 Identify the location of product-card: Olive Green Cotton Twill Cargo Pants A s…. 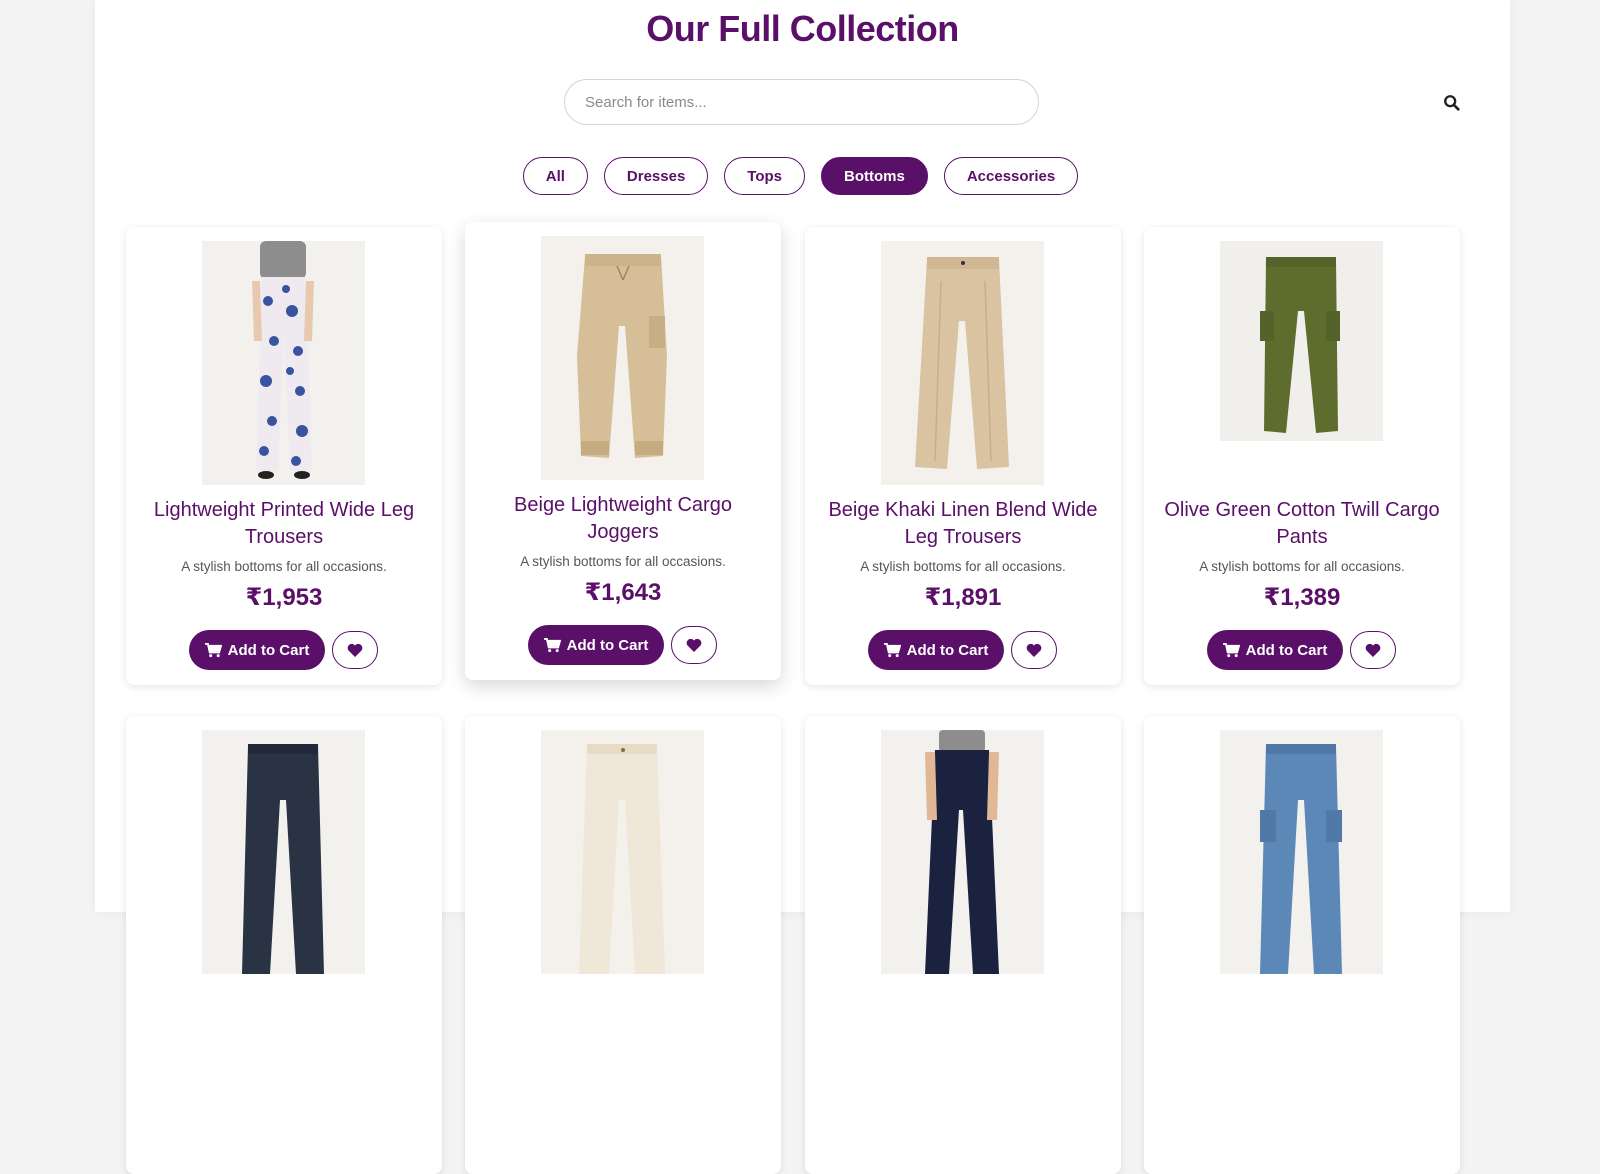
(1302, 456).